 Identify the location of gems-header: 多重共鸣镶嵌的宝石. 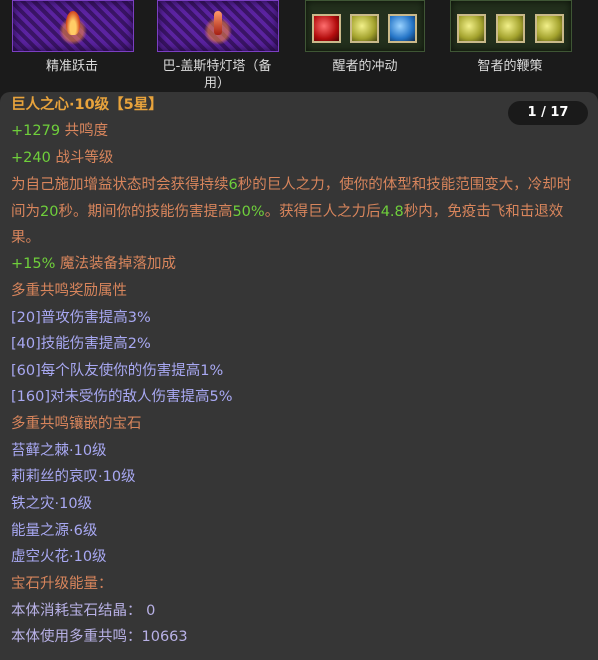
(76, 424).